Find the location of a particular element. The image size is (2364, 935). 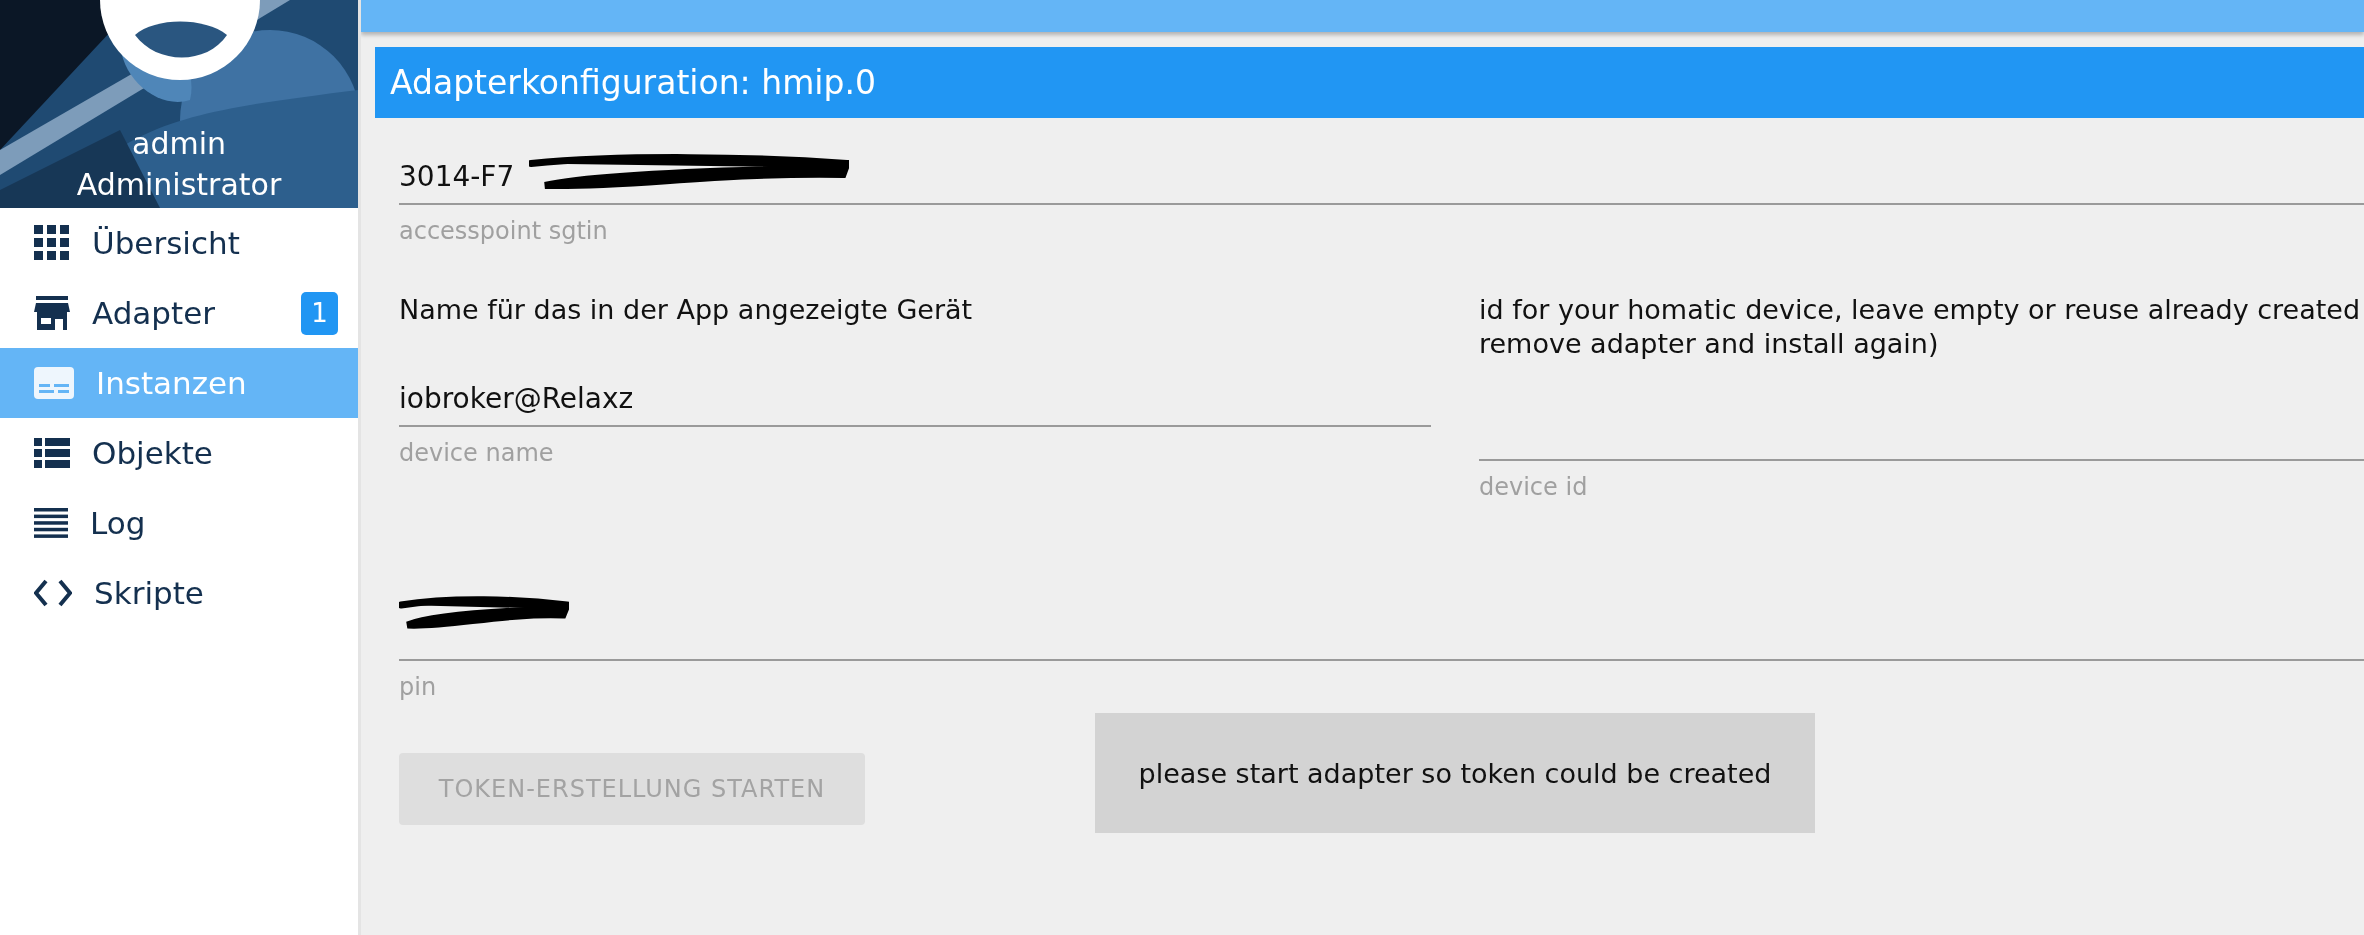

sidebar-item: Log is located at coordinates (179, 523).